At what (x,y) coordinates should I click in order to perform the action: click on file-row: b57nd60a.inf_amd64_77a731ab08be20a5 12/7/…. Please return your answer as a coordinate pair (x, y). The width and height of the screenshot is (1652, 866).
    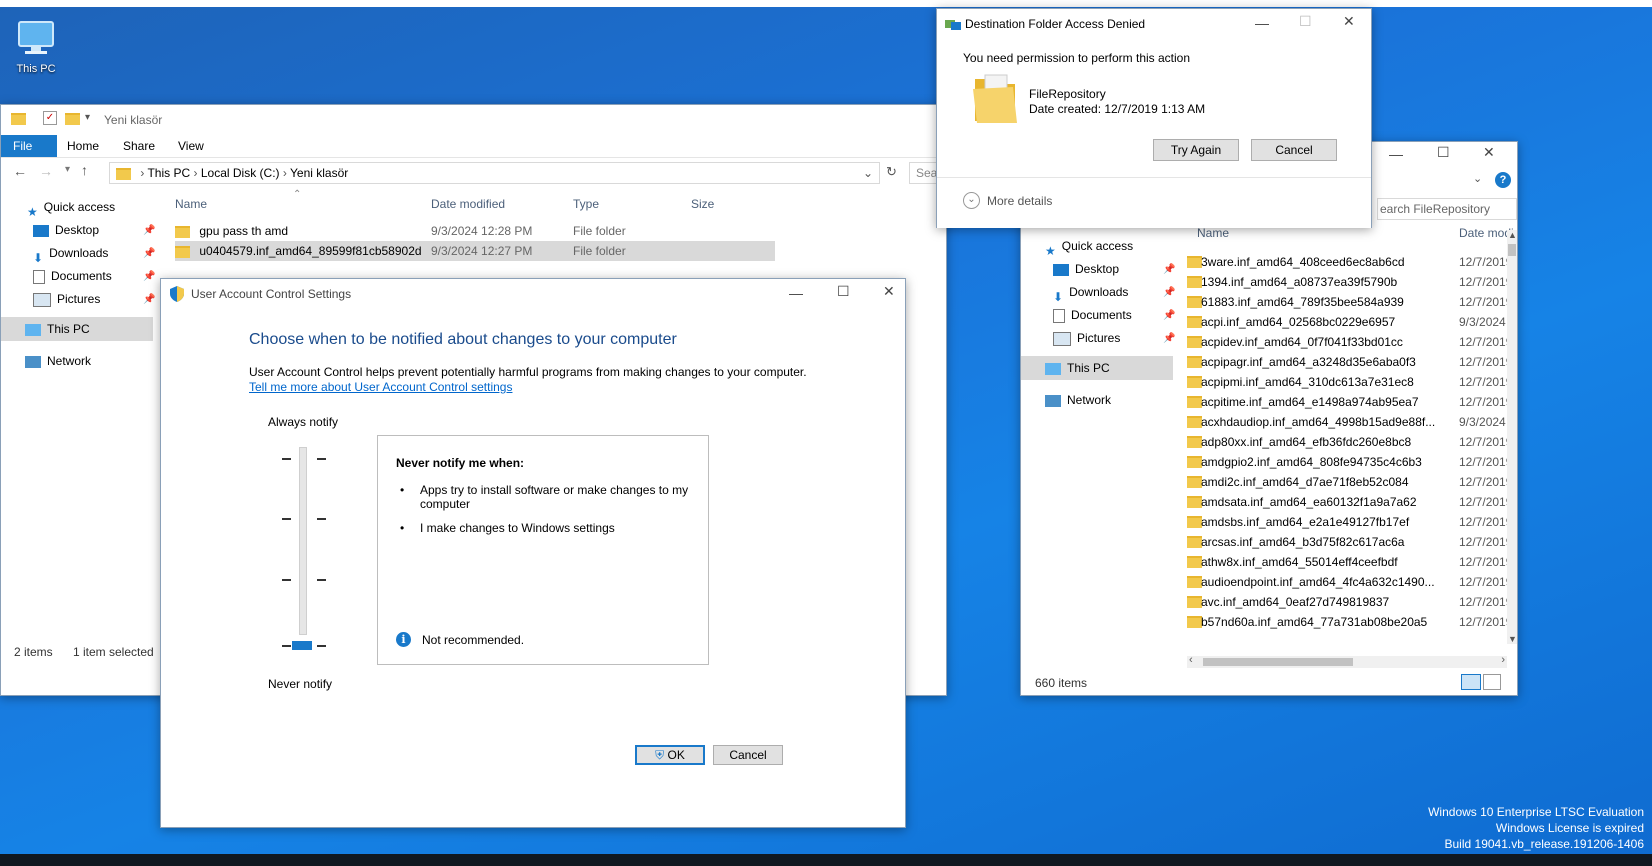
    Looking at the image, I should click on (1352, 622).